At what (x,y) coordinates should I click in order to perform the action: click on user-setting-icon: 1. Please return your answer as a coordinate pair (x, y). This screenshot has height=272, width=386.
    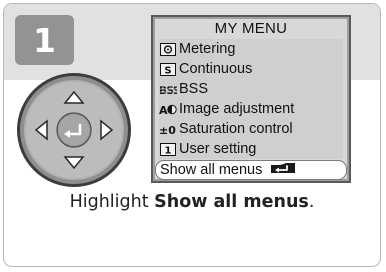
    Looking at the image, I should click on (168, 149).